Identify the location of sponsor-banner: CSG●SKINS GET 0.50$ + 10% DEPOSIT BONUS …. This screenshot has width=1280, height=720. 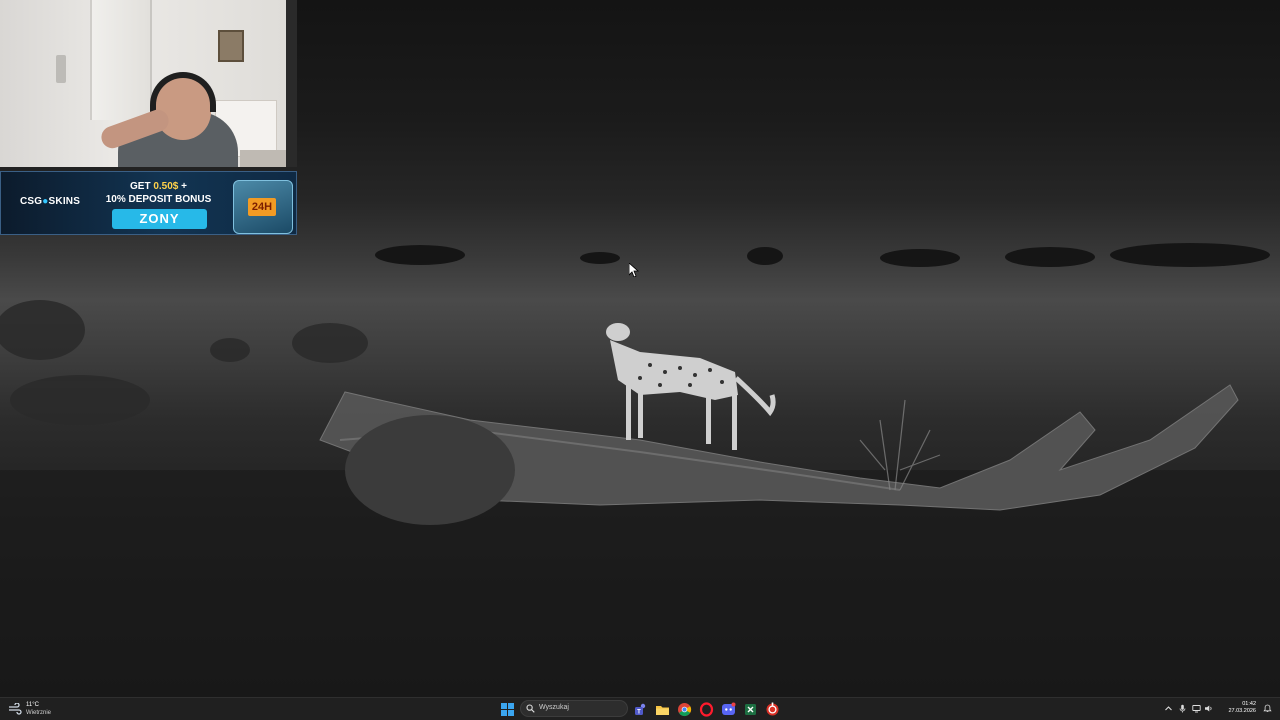
(148, 203).